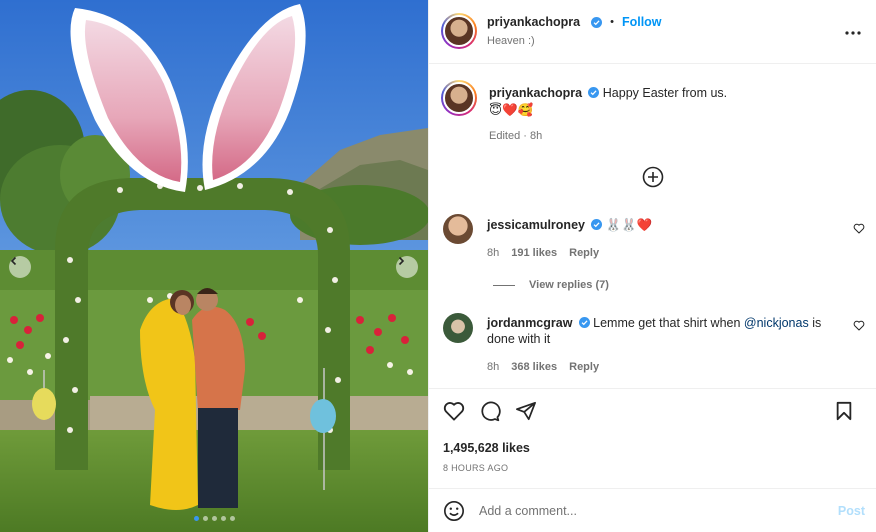 The height and width of the screenshot is (532, 876). Describe the element at coordinates (535, 93) in the screenshot. I see `caption-author-username: priyankachopra` at that location.